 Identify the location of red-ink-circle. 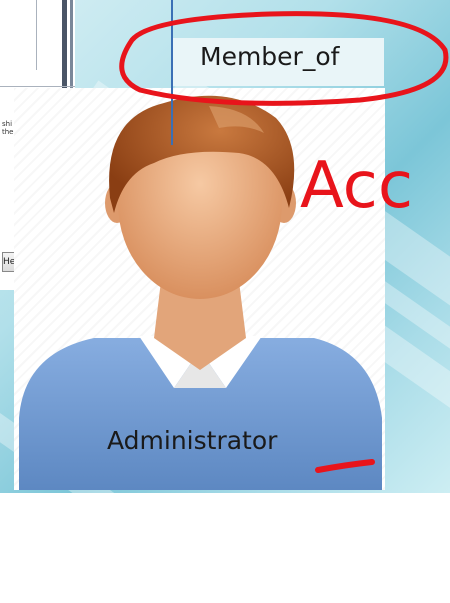
(284, 58).